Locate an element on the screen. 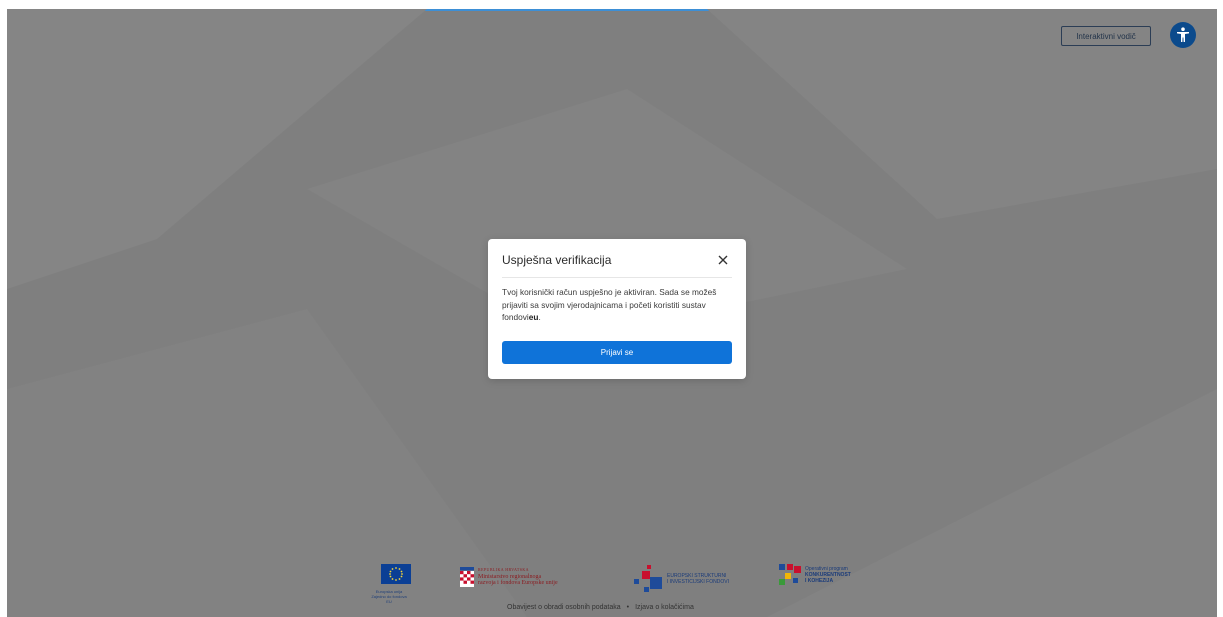 This screenshot has height=617, width=1223. close-button is located at coordinates (723, 260).